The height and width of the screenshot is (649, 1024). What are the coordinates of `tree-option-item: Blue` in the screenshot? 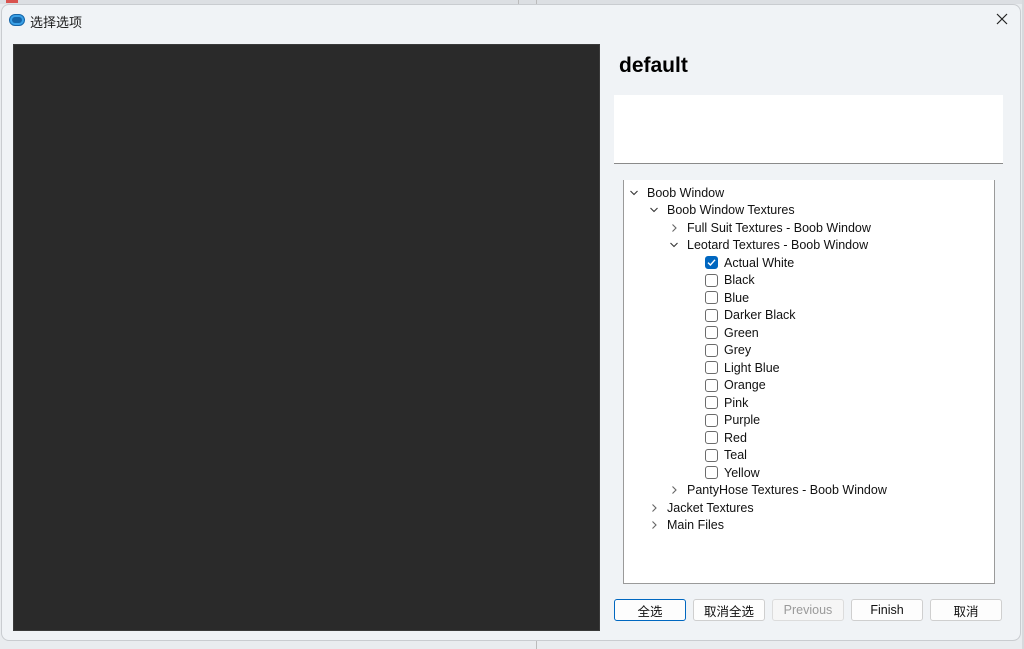 It's located at (727, 297).